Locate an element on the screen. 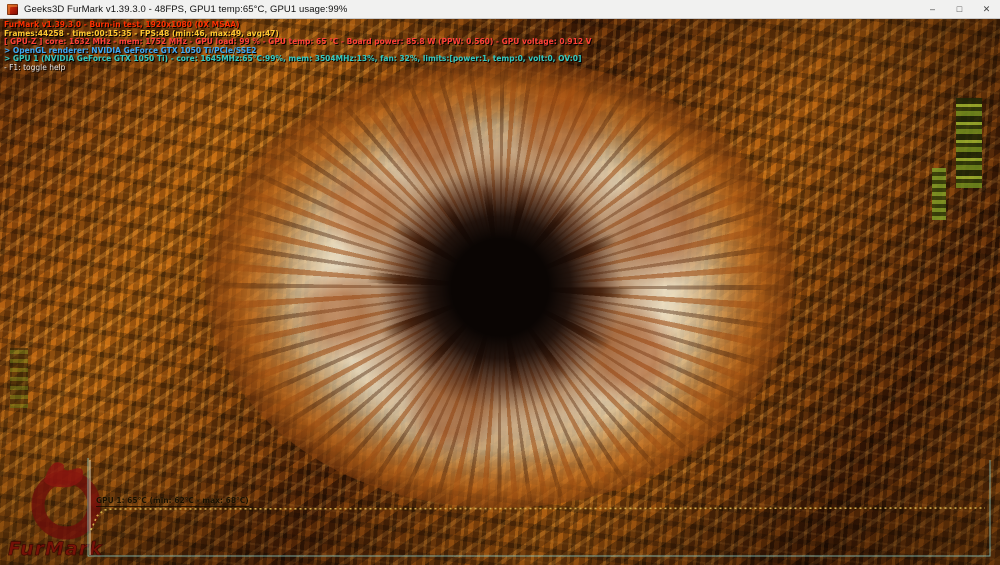 The height and width of the screenshot is (565, 1000). gpu-temp-line is located at coordinates (538, 519).